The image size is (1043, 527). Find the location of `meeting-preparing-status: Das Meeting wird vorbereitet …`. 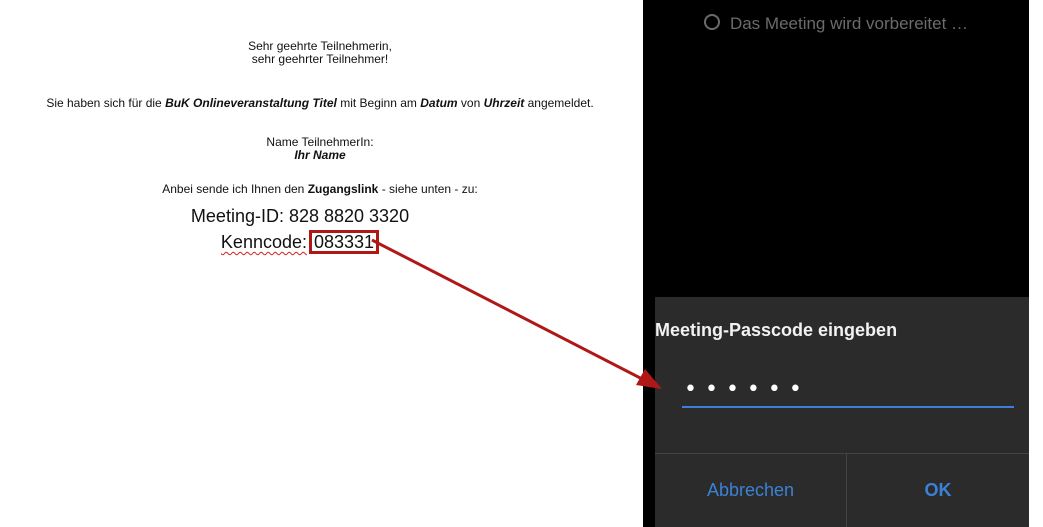

meeting-preparing-status: Das Meeting wird vorbereitet … is located at coordinates (836, 24).